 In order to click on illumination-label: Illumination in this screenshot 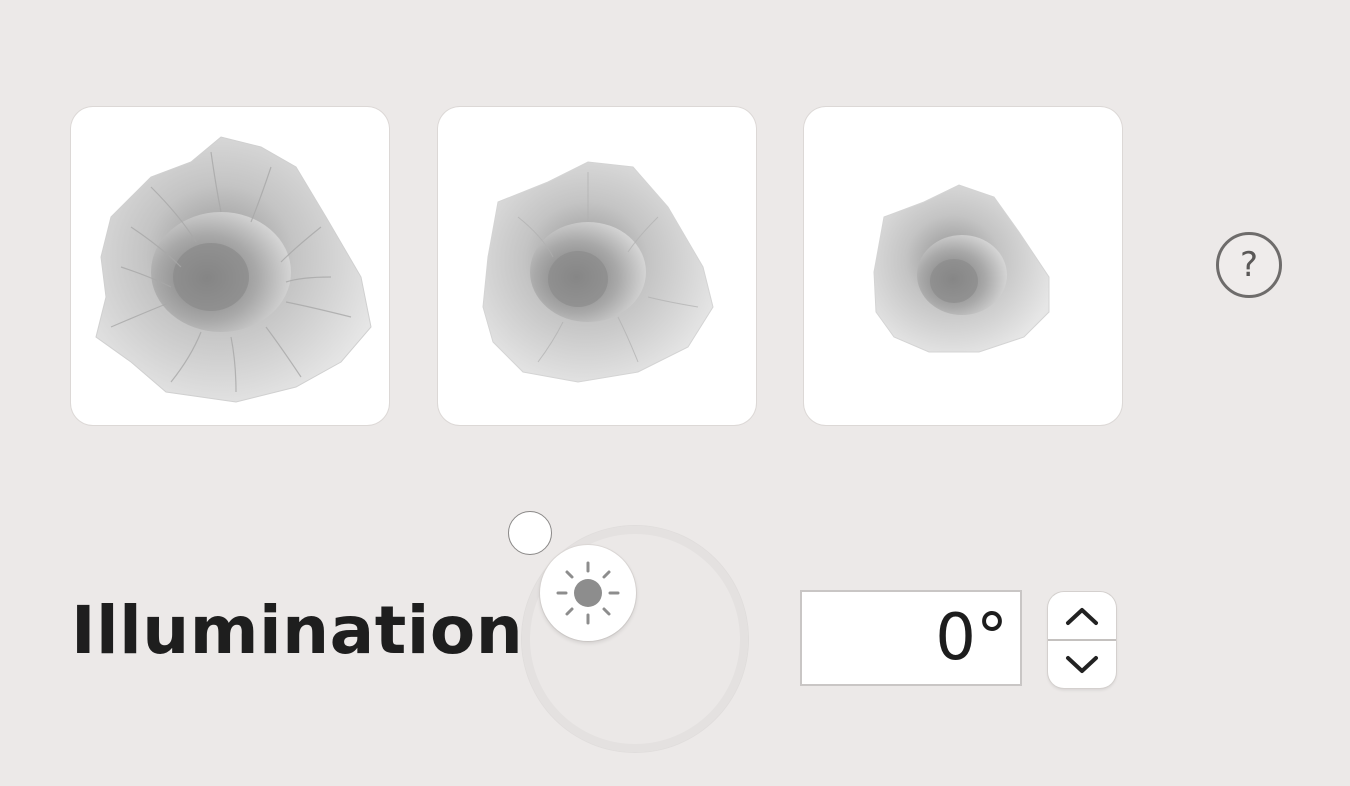, I will do `click(297, 630)`.